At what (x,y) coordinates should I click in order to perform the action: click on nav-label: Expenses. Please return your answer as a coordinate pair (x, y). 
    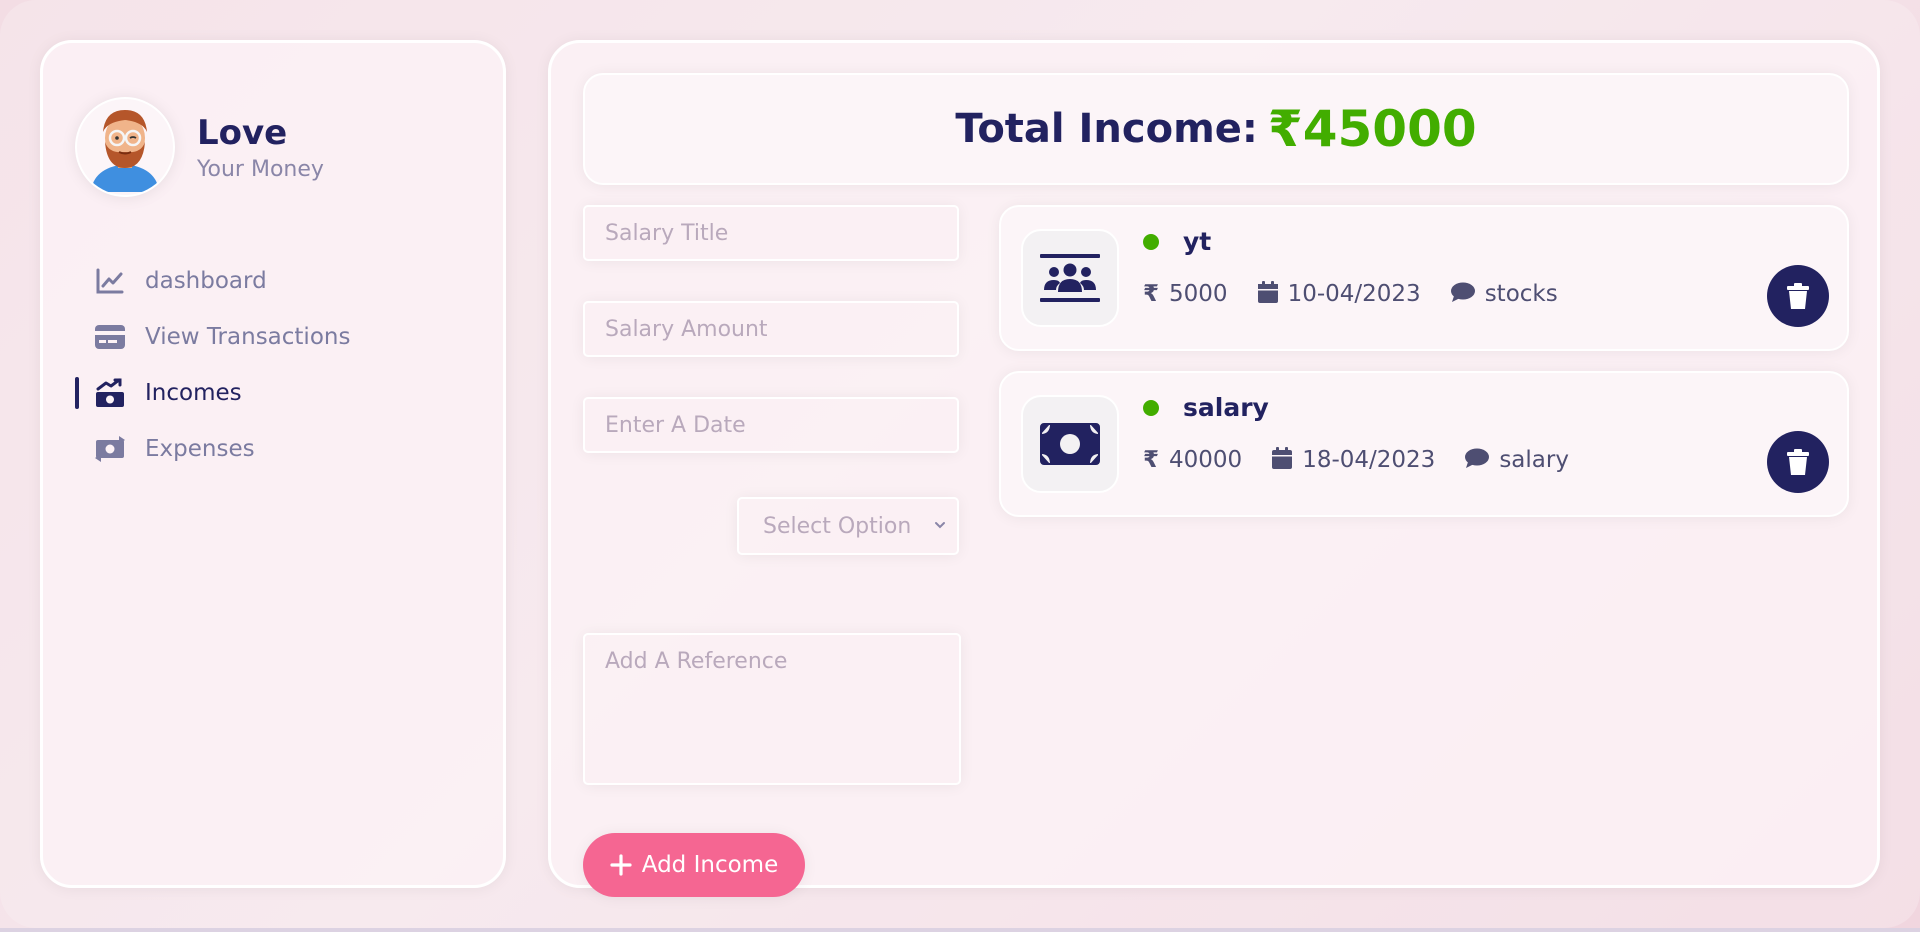
    Looking at the image, I should click on (200, 449).